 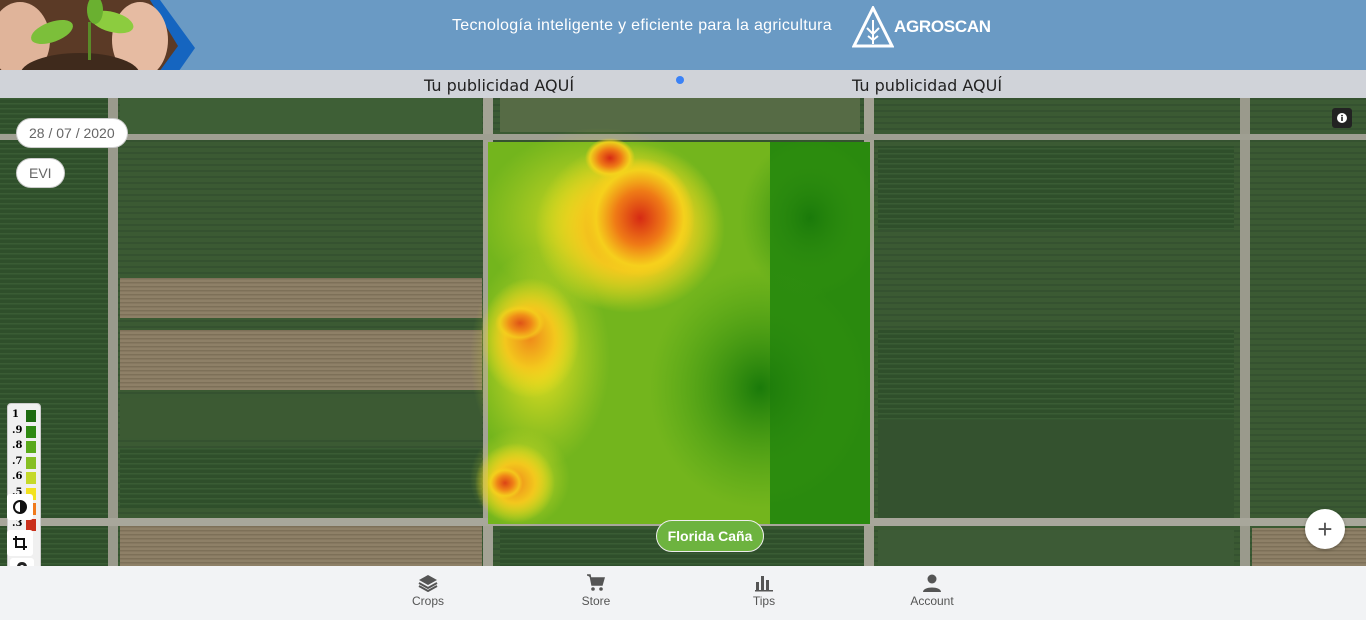 I want to click on nav-crops: Crops, so click(x=428, y=591).